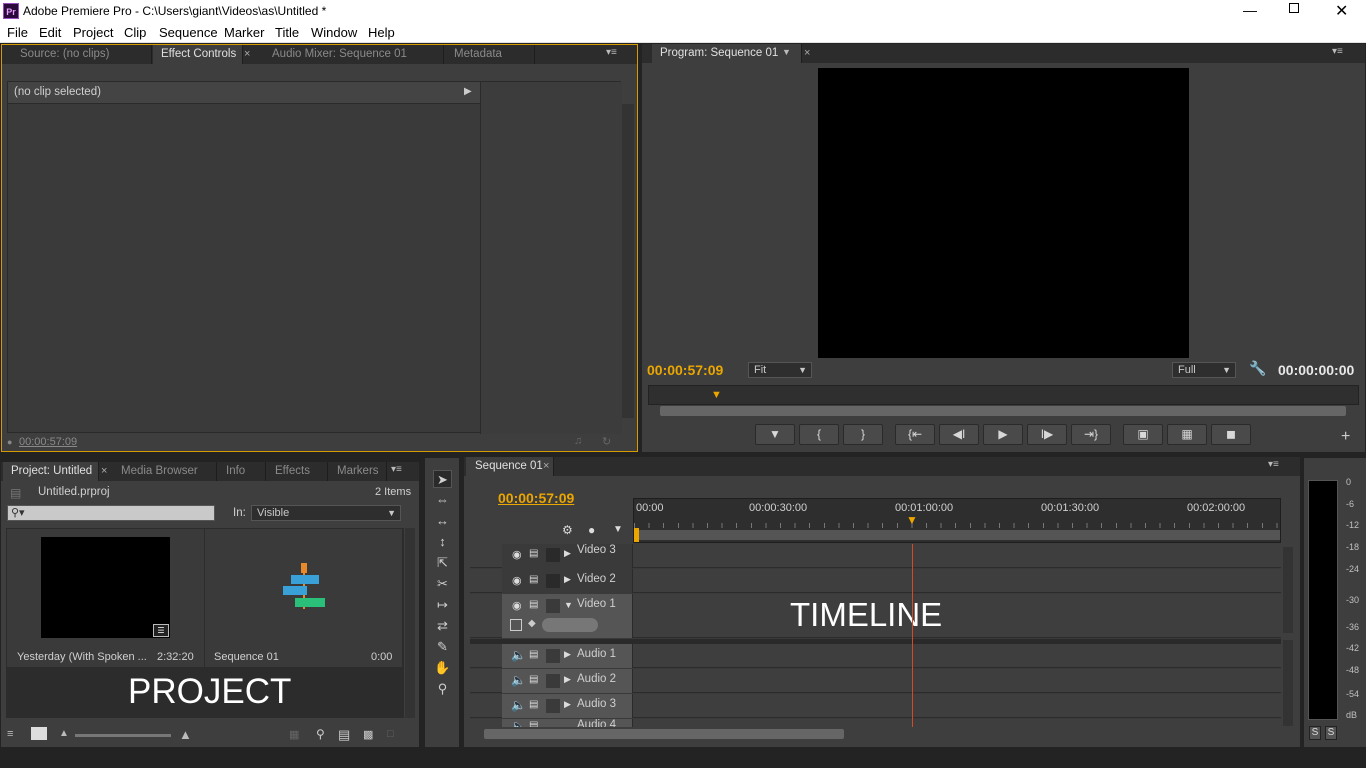 The height and width of the screenshot is (768, 1366). I want to click on project-scrollbar, so click(410, 623).